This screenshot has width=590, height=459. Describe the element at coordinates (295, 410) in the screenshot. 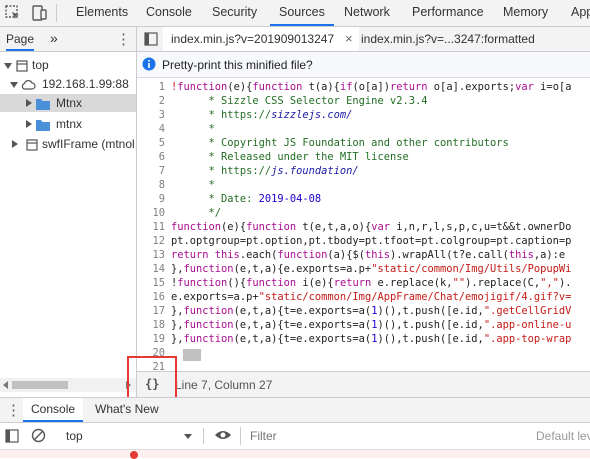

I see `drawer-tabs: ⋮ Console What's New` at that location.